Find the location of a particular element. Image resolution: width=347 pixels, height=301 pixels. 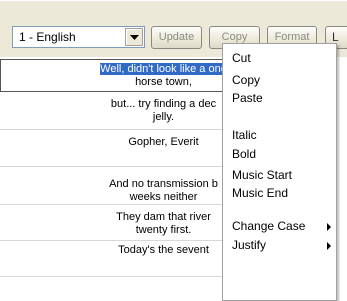

language-dropdown: 1 - English is located at coordinates (78, 37).